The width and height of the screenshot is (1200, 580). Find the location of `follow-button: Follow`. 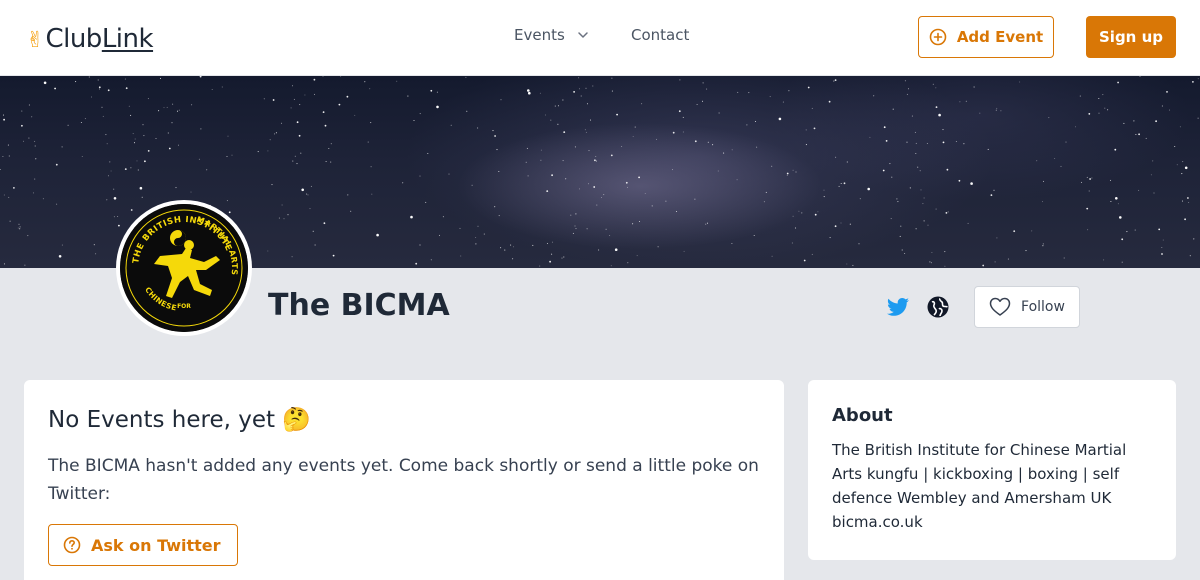

follow-button: Follow is located at coordinates (1027, 307).